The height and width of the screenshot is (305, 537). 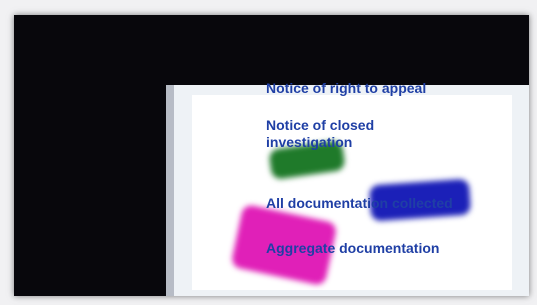 I want to click on step-notice-of-closed-investigation: Notice of closed investigation, so click(x=320, y=133).